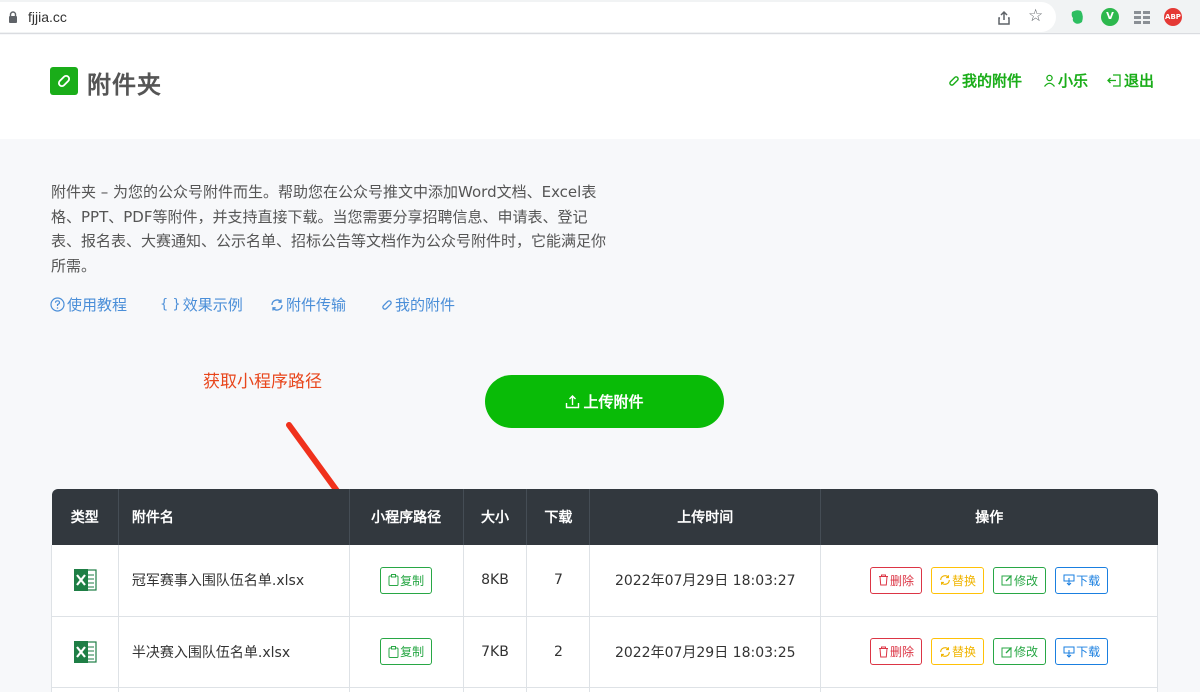 The width and height of the screenshot is (1200, 692). I want to click on examples-label: 效果示例, so click(212, 305).